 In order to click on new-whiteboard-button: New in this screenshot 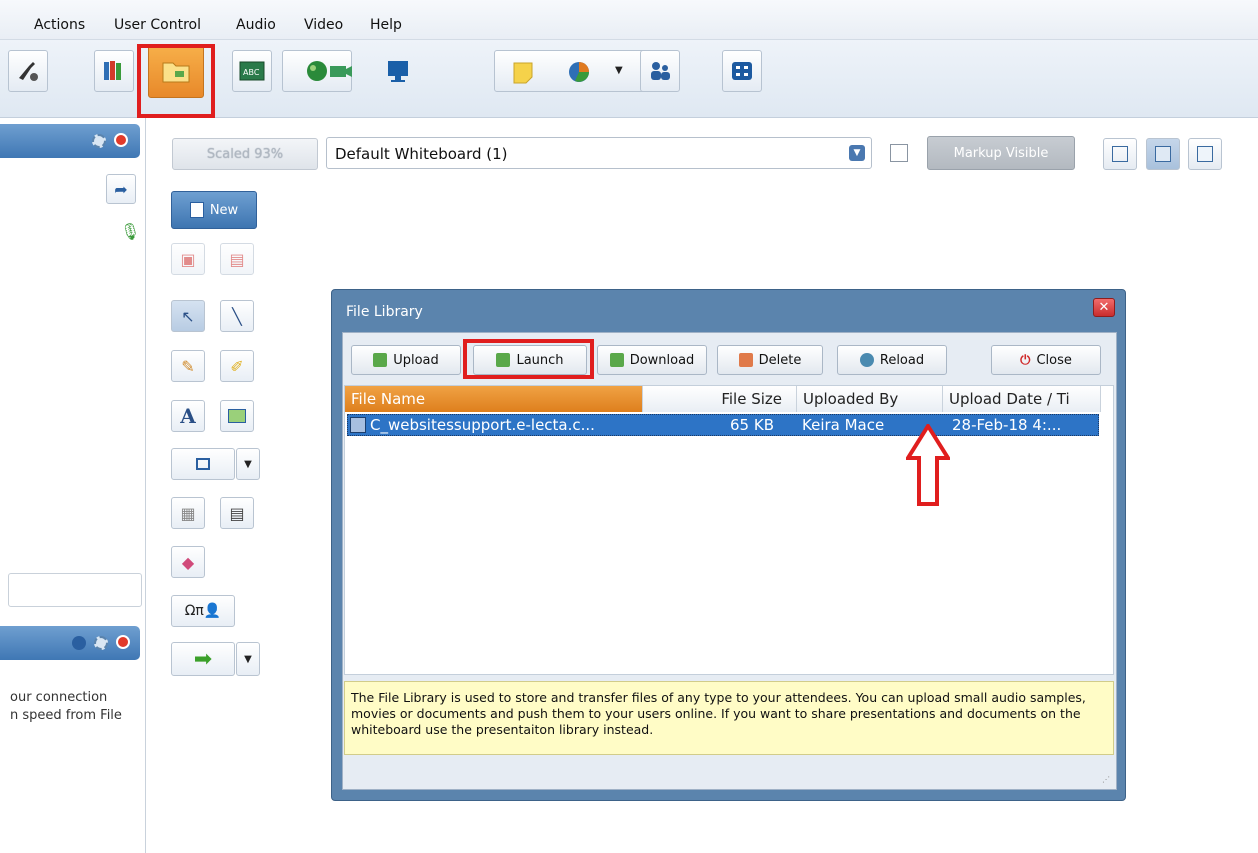, I will do `click(214, 210)`.